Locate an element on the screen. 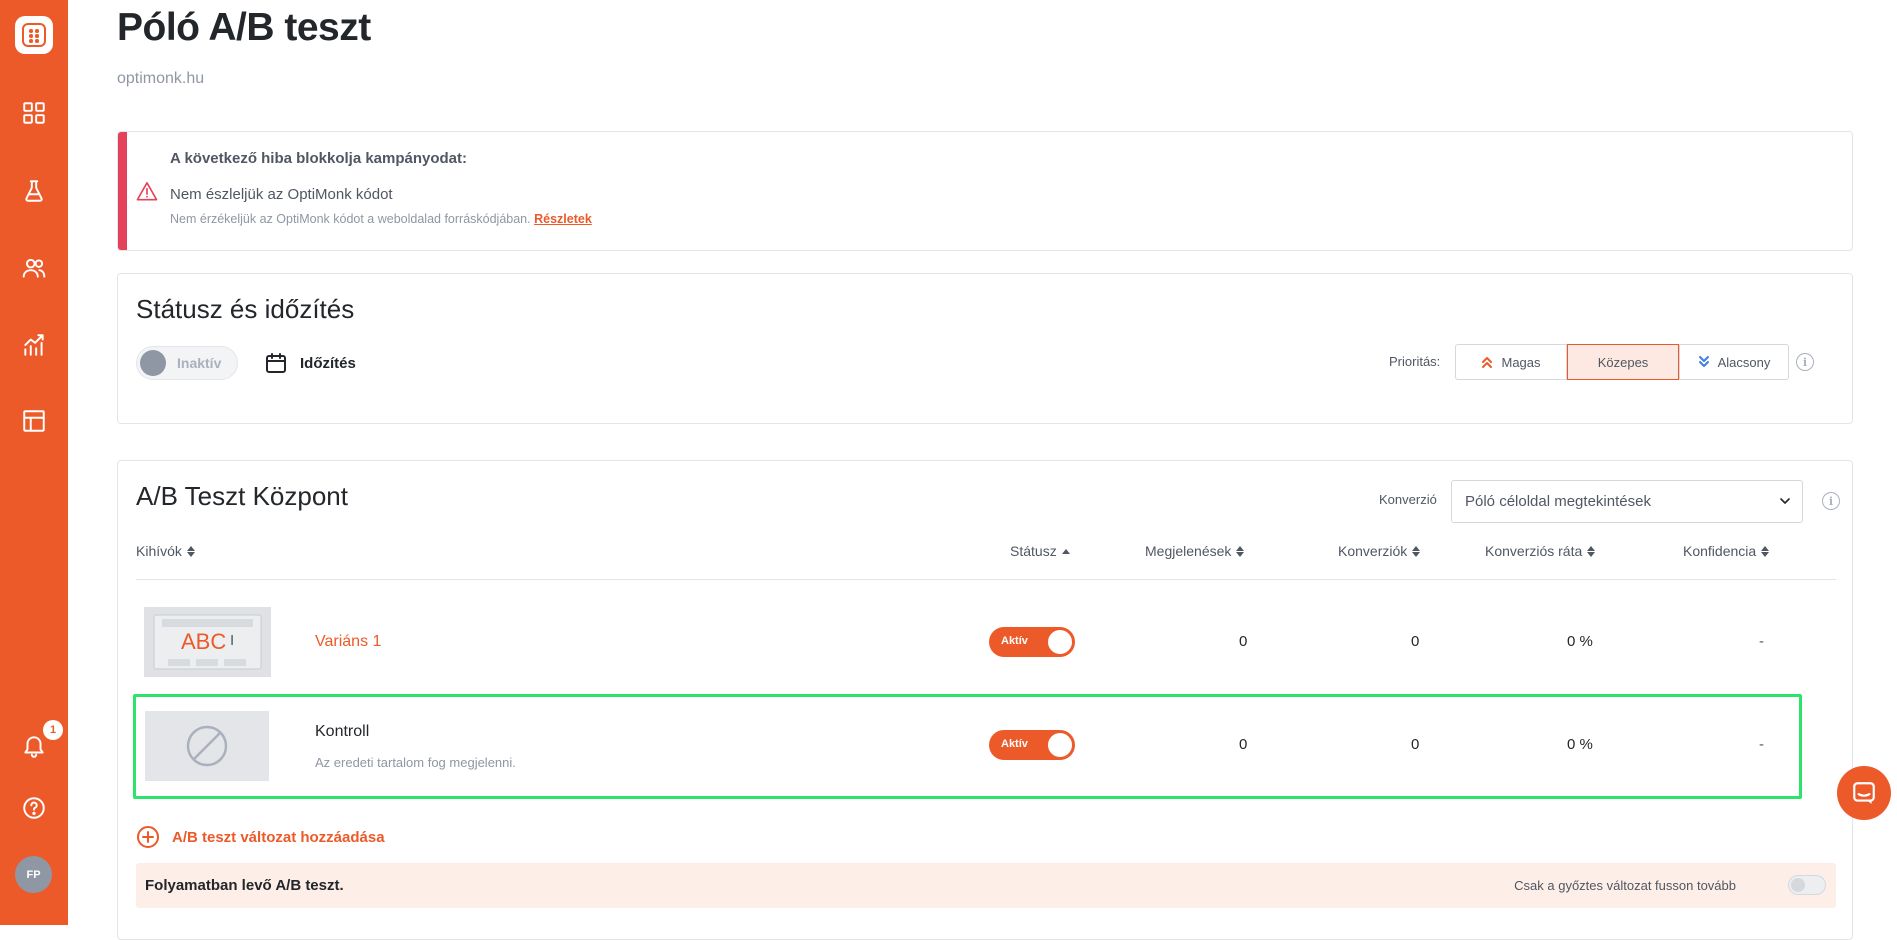 Image resolution: width=1897 pixels, height=940 pixels. priority-selector: Magas Közepes Alacsony is located at coordinates (1622, 362).